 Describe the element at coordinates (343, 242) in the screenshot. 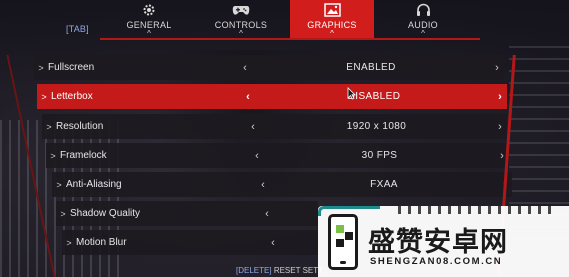

I see `phone-logo-icon` at that location.